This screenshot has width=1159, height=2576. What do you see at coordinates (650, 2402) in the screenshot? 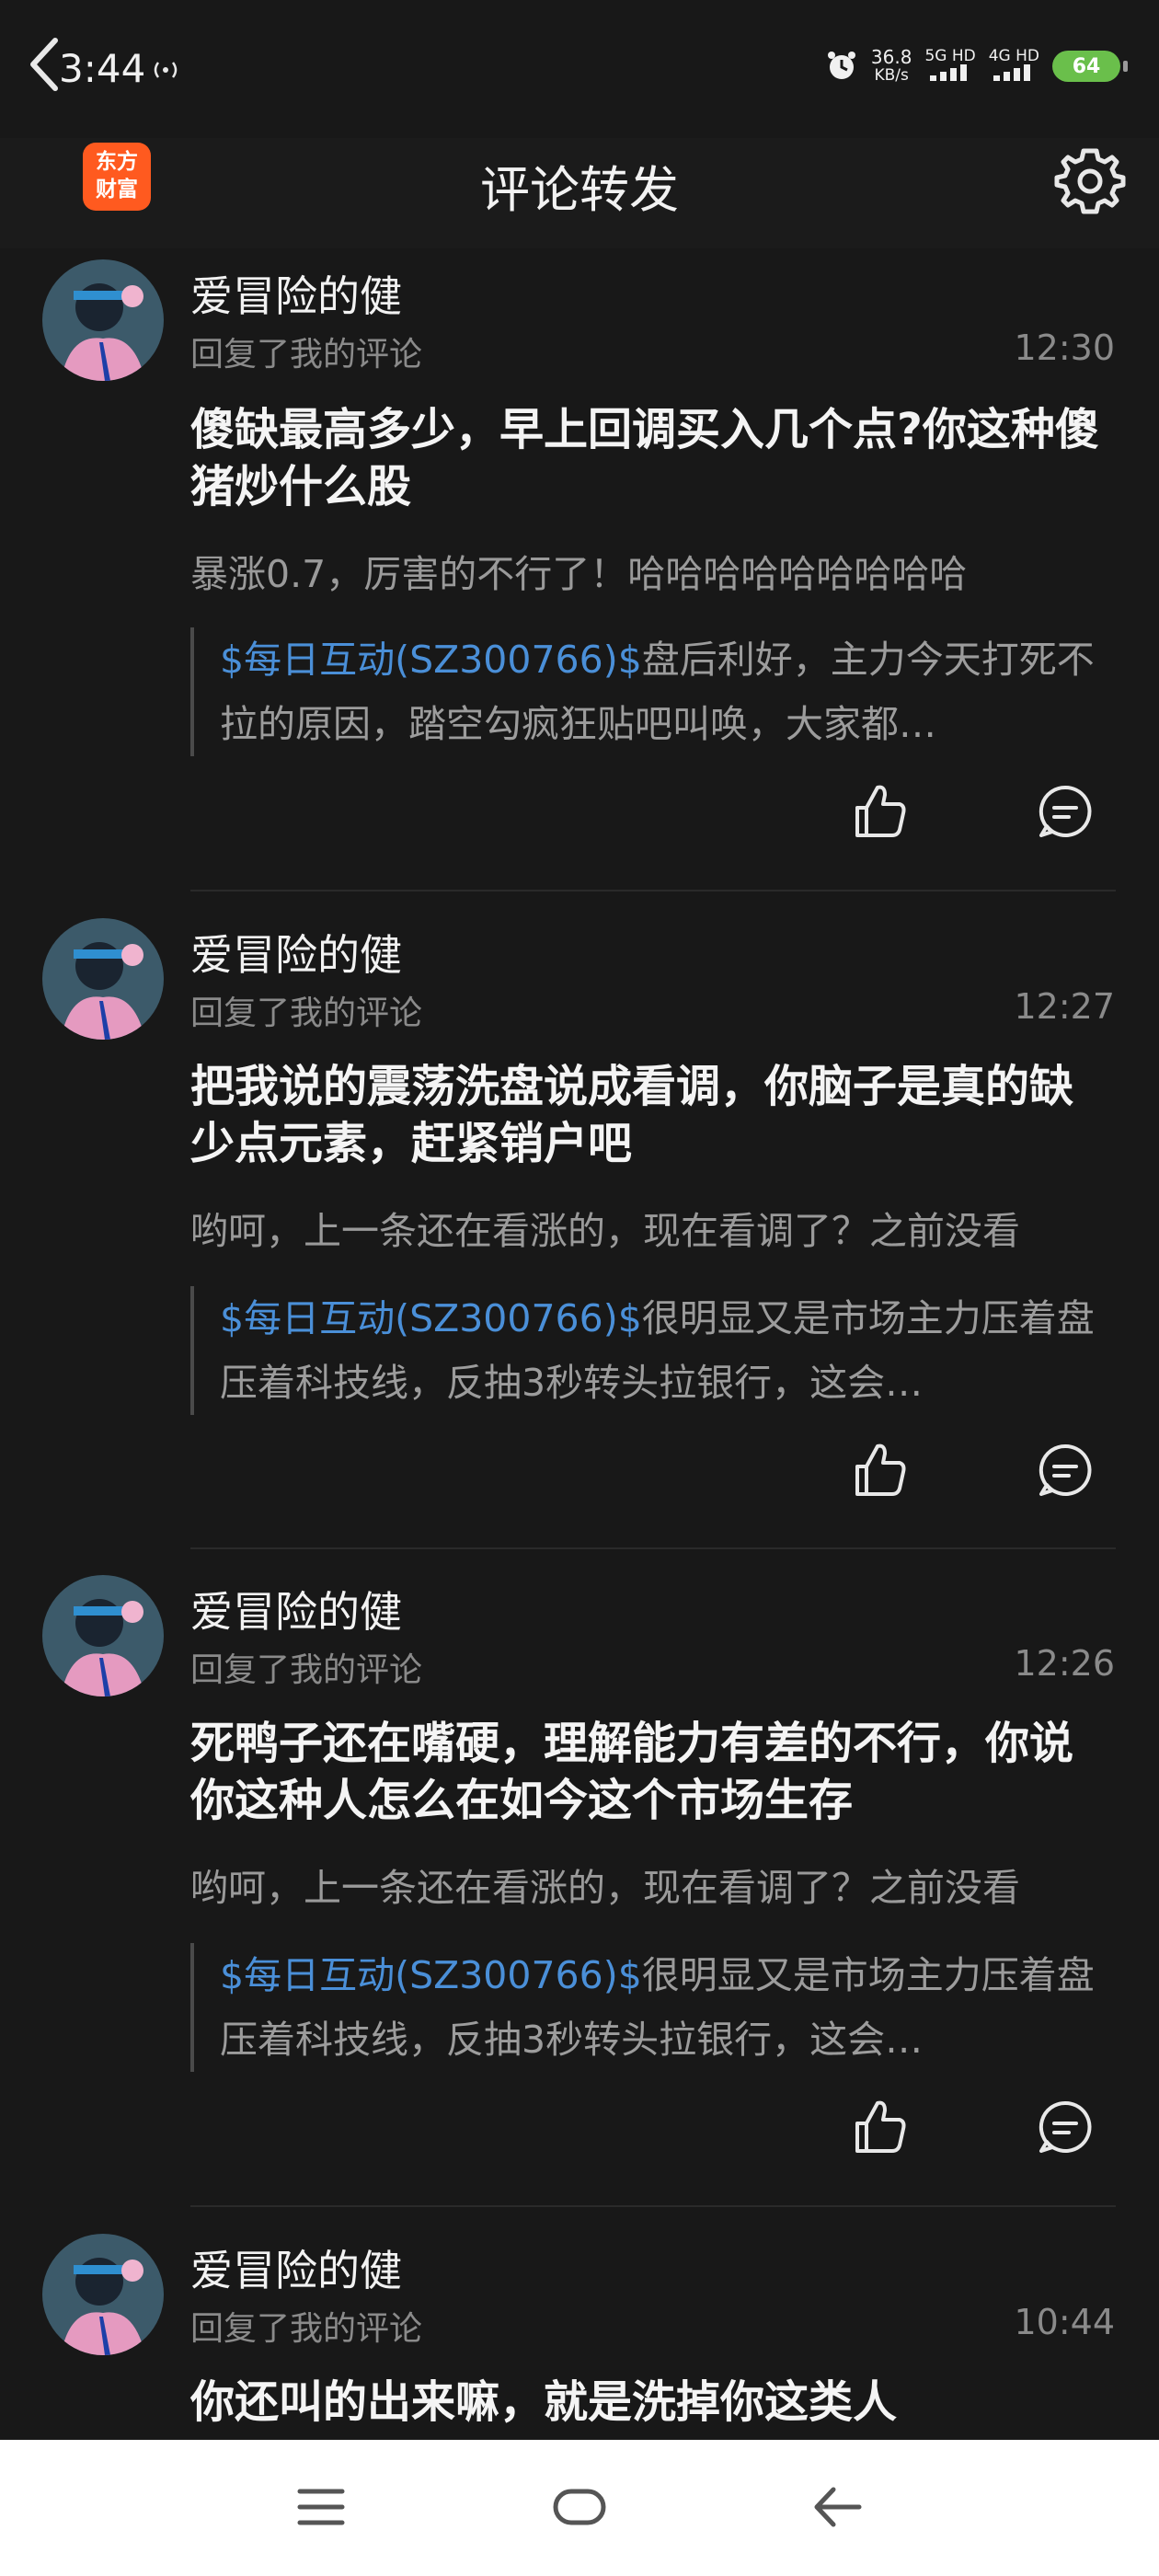
I see `reply-text: 你还叫的出来嘛，就是洗掉你这类人` at bounding box center [650, 2402].